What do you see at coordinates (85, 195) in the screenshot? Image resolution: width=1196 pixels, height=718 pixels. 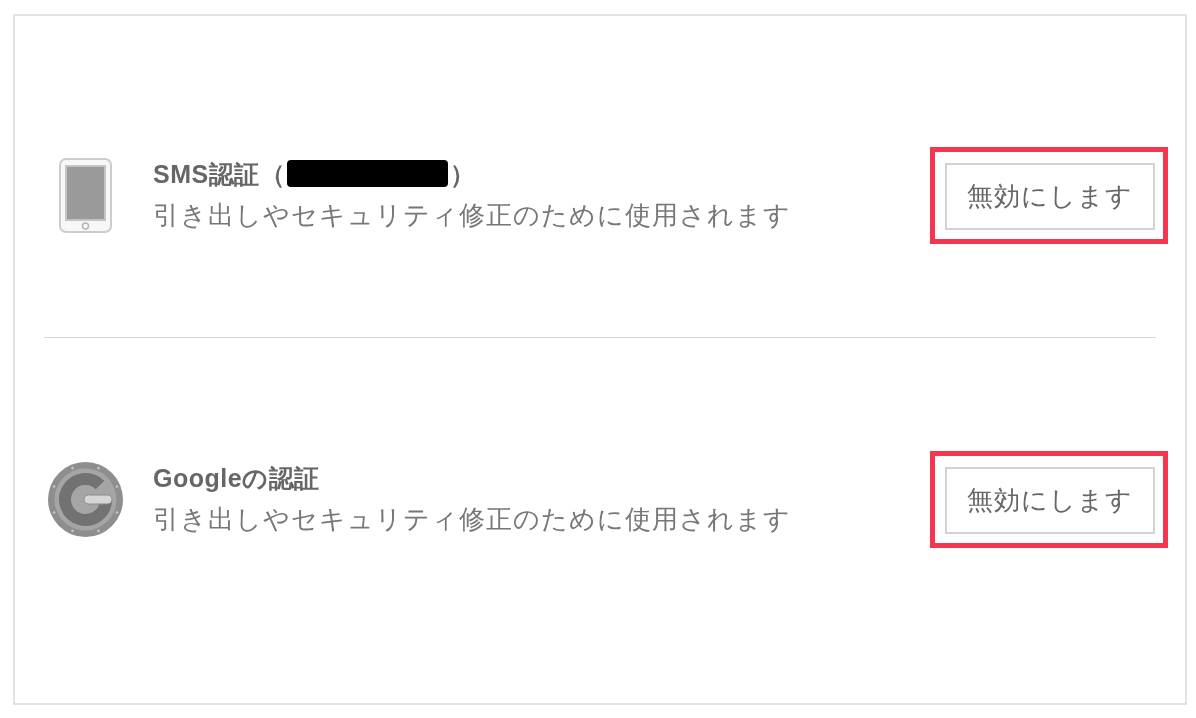 I see `smartphone-icon` at bounding box center [85, 195].